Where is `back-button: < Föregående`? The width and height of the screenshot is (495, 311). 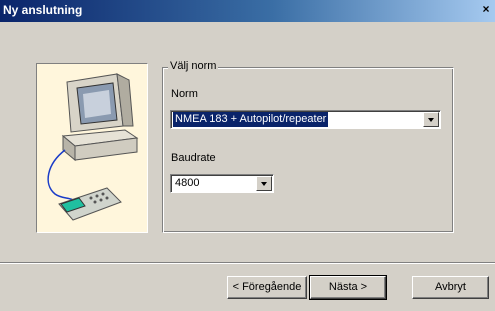
back-button: < Föregående is located at coordinates (267, 287).